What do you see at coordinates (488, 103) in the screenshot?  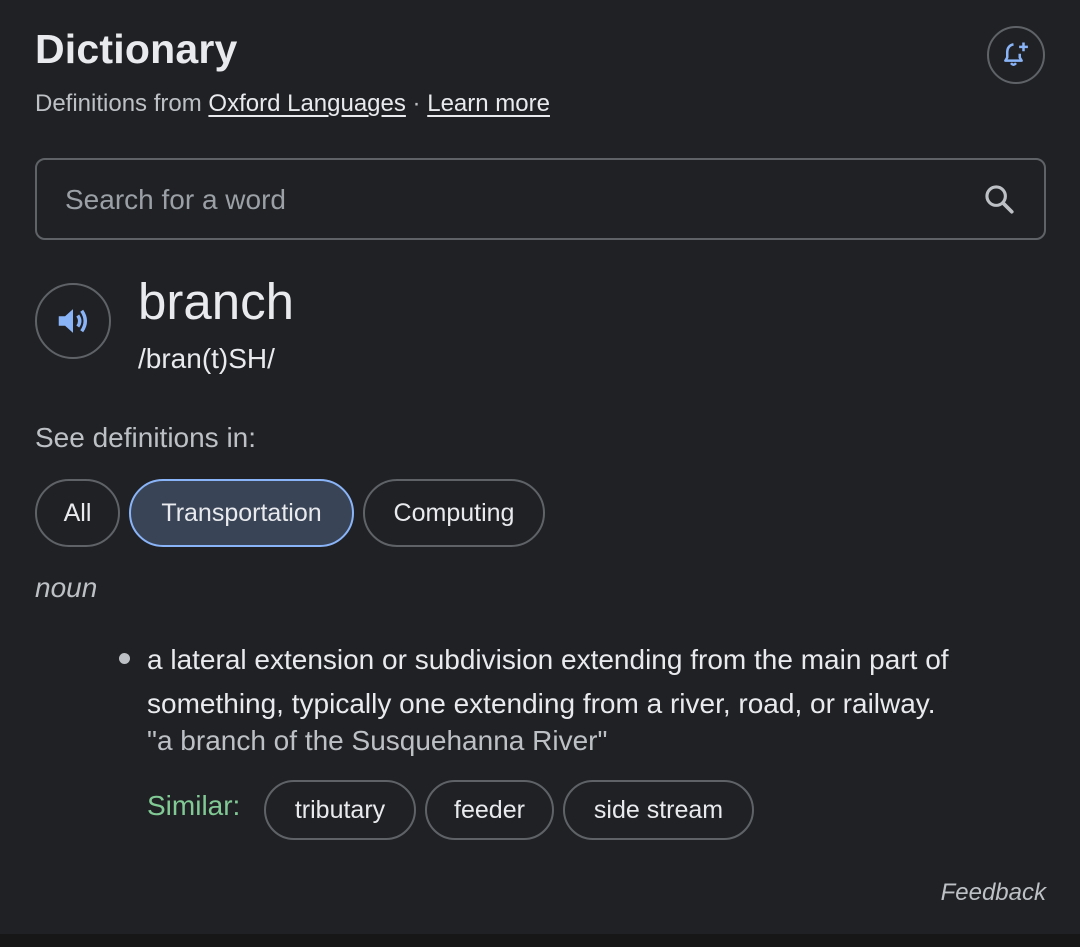 I see `learn-more-link: Learn more` at bounding box center [488, 103].